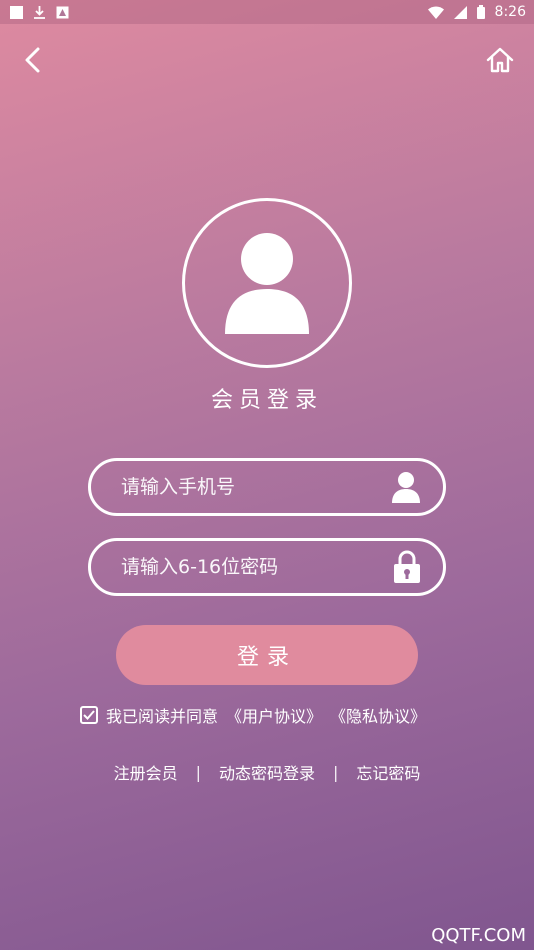 Image resolution: width=534 pixels, height=950 pixels. What do you see at coordinates (162, 716) in the screenshot?
I see `agreement-text: 我已阅读并同意` at bounding box center [162, 716].